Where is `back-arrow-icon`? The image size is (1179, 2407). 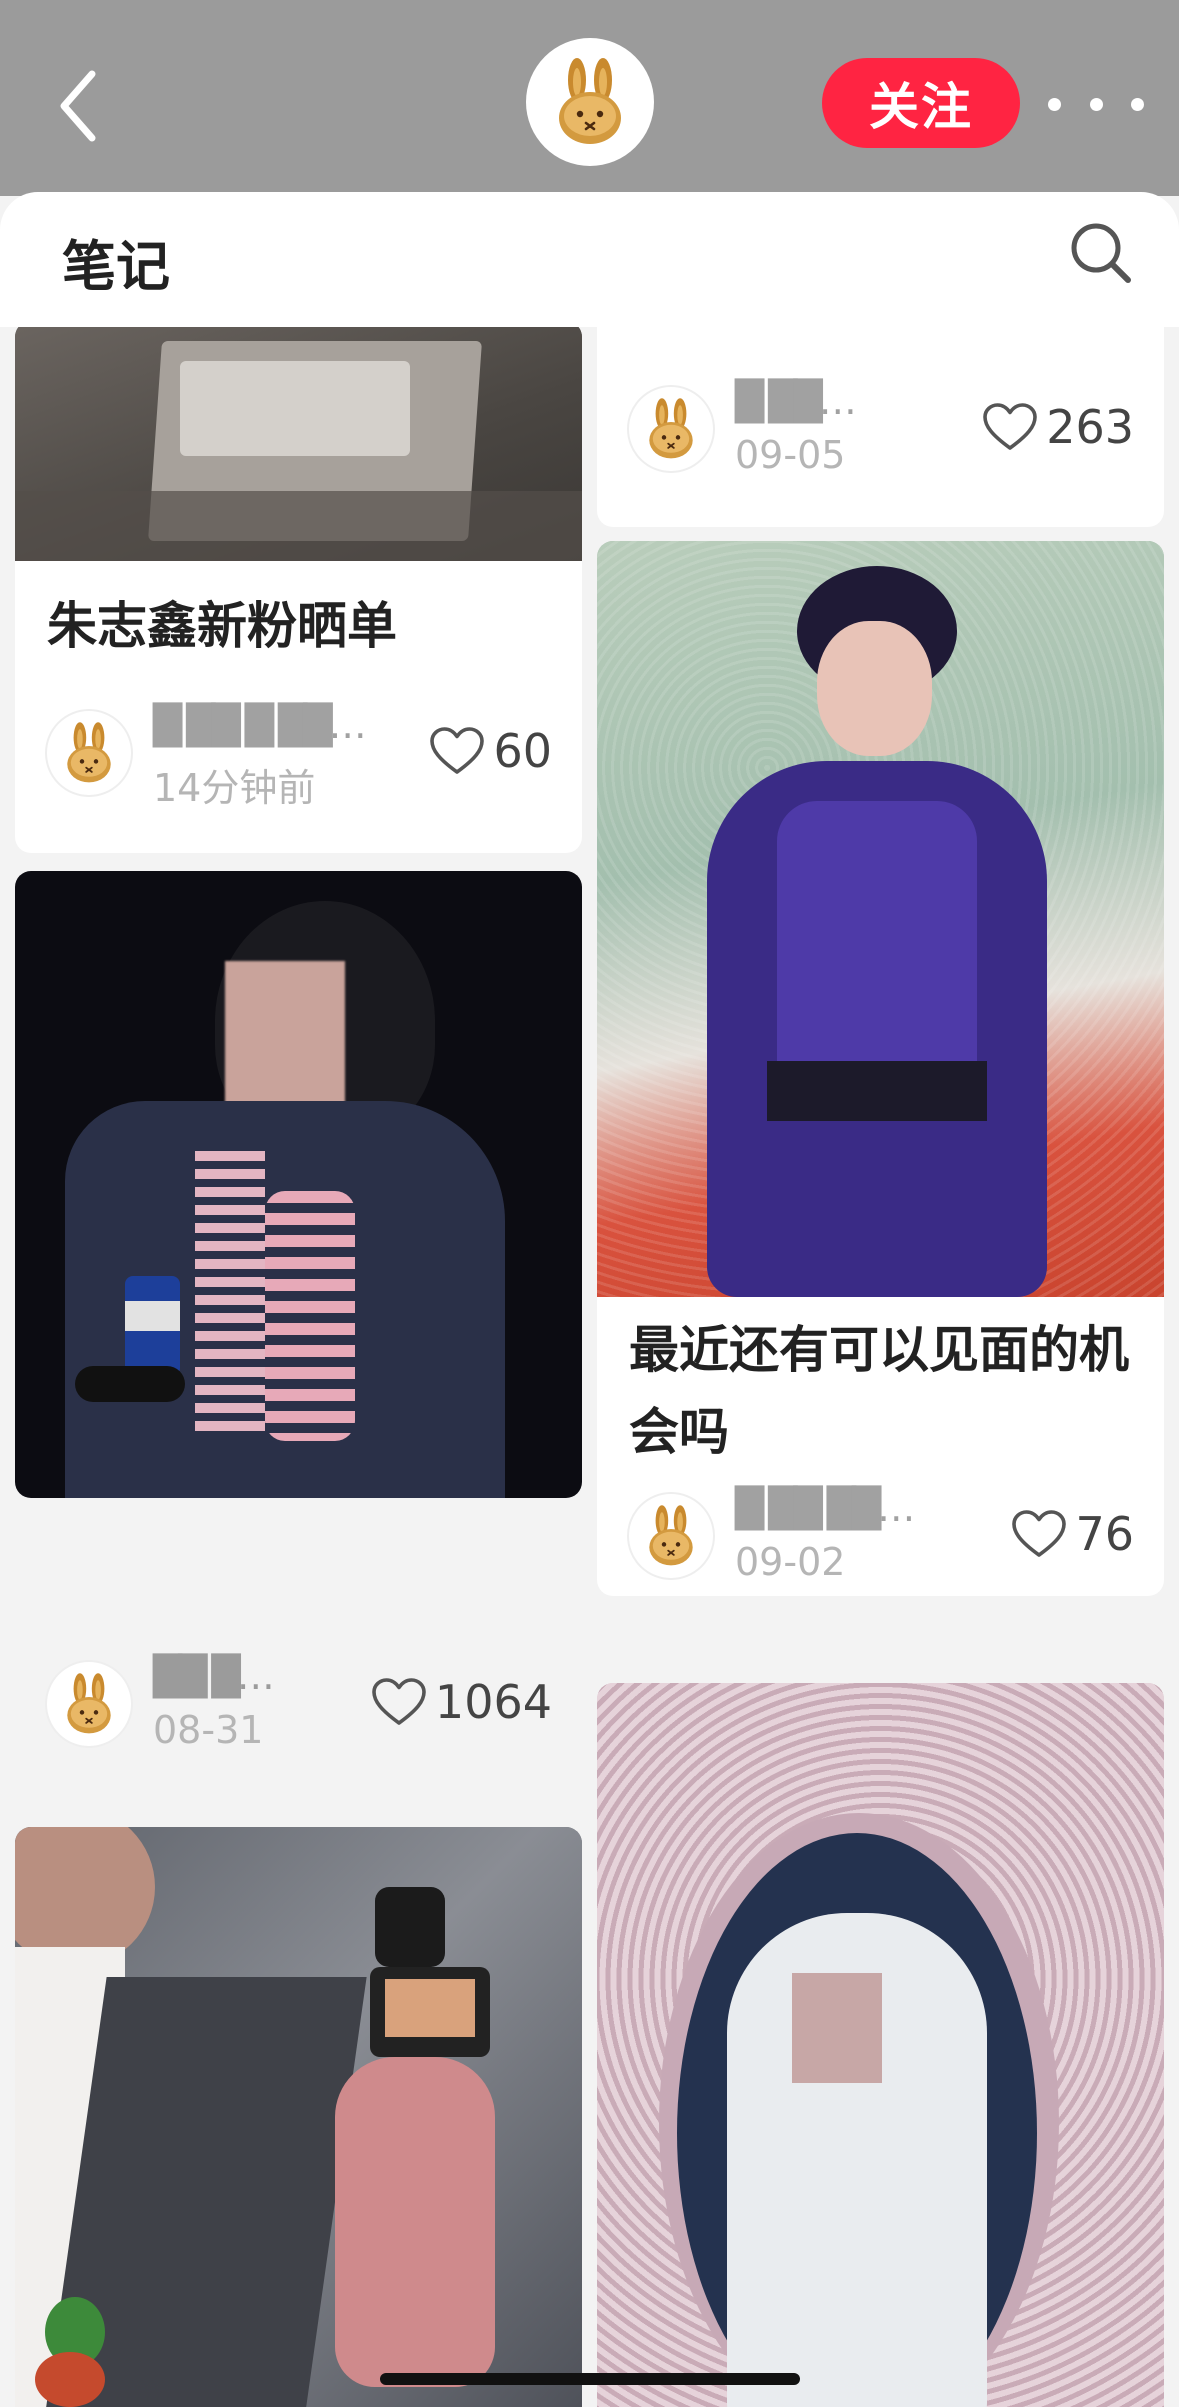
back-arrow-icon is located at coordinates (78, 106).